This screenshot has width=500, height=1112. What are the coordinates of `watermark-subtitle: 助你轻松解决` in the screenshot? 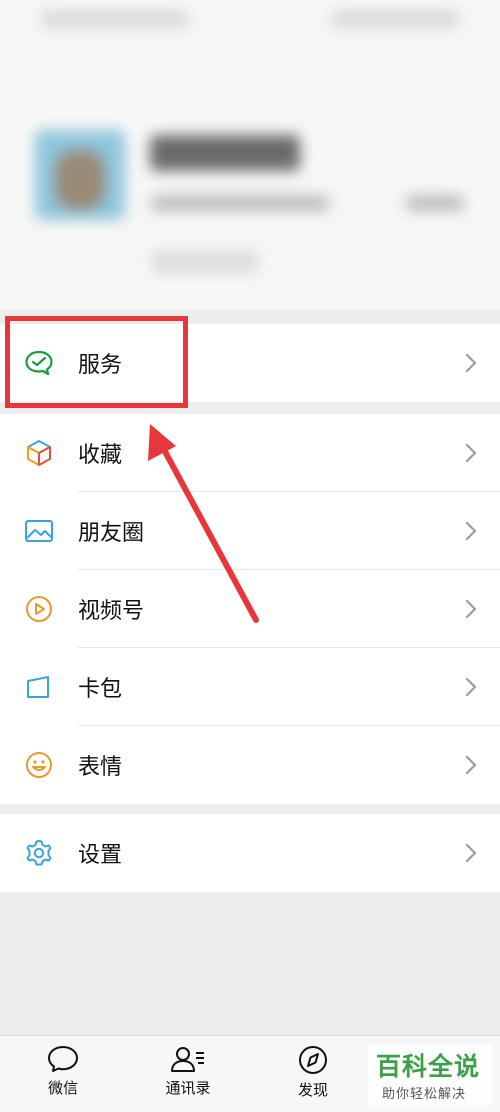 It's located at (424, 1094).